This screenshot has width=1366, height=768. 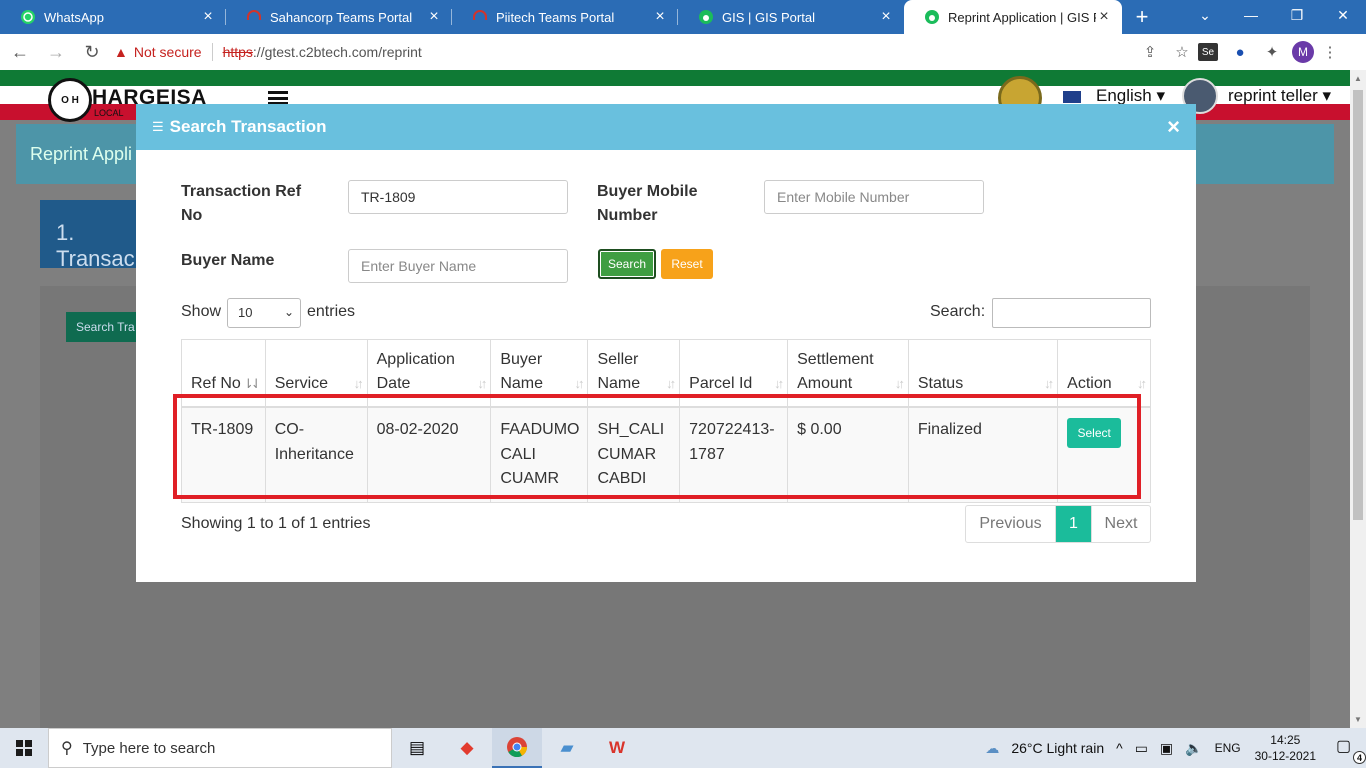 What do you see at coordinates (458, 197) in the screenshot?
I see `transaction-ref-input` at bounding box center [458, 197].